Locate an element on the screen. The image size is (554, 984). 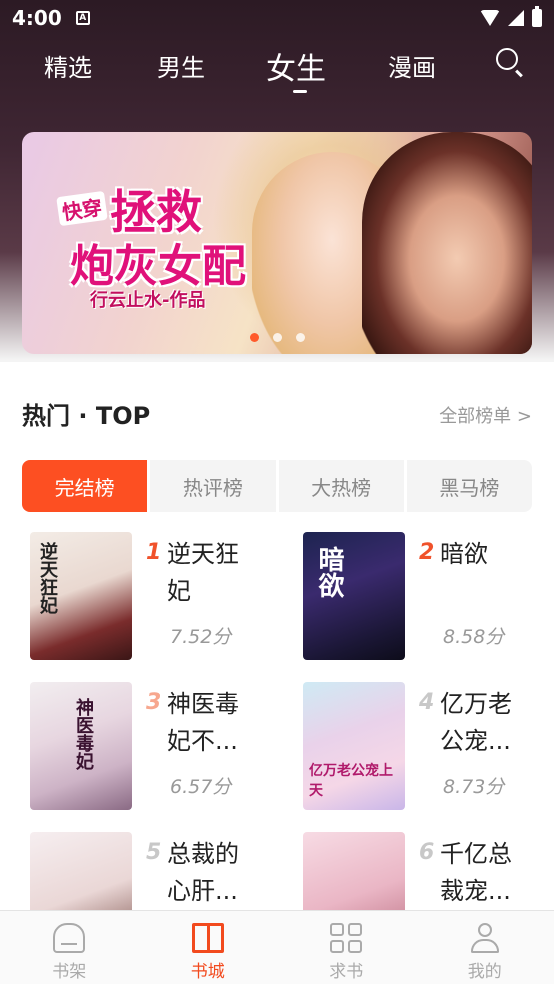
tab-indicator is located at coordinates (300, 91).